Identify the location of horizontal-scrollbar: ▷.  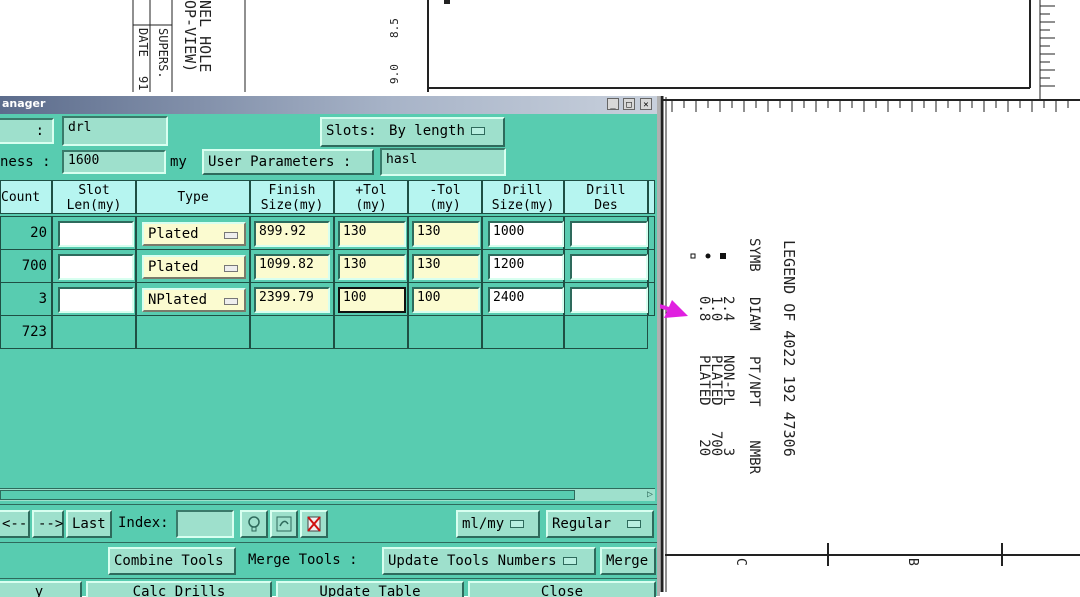
(327, 494).